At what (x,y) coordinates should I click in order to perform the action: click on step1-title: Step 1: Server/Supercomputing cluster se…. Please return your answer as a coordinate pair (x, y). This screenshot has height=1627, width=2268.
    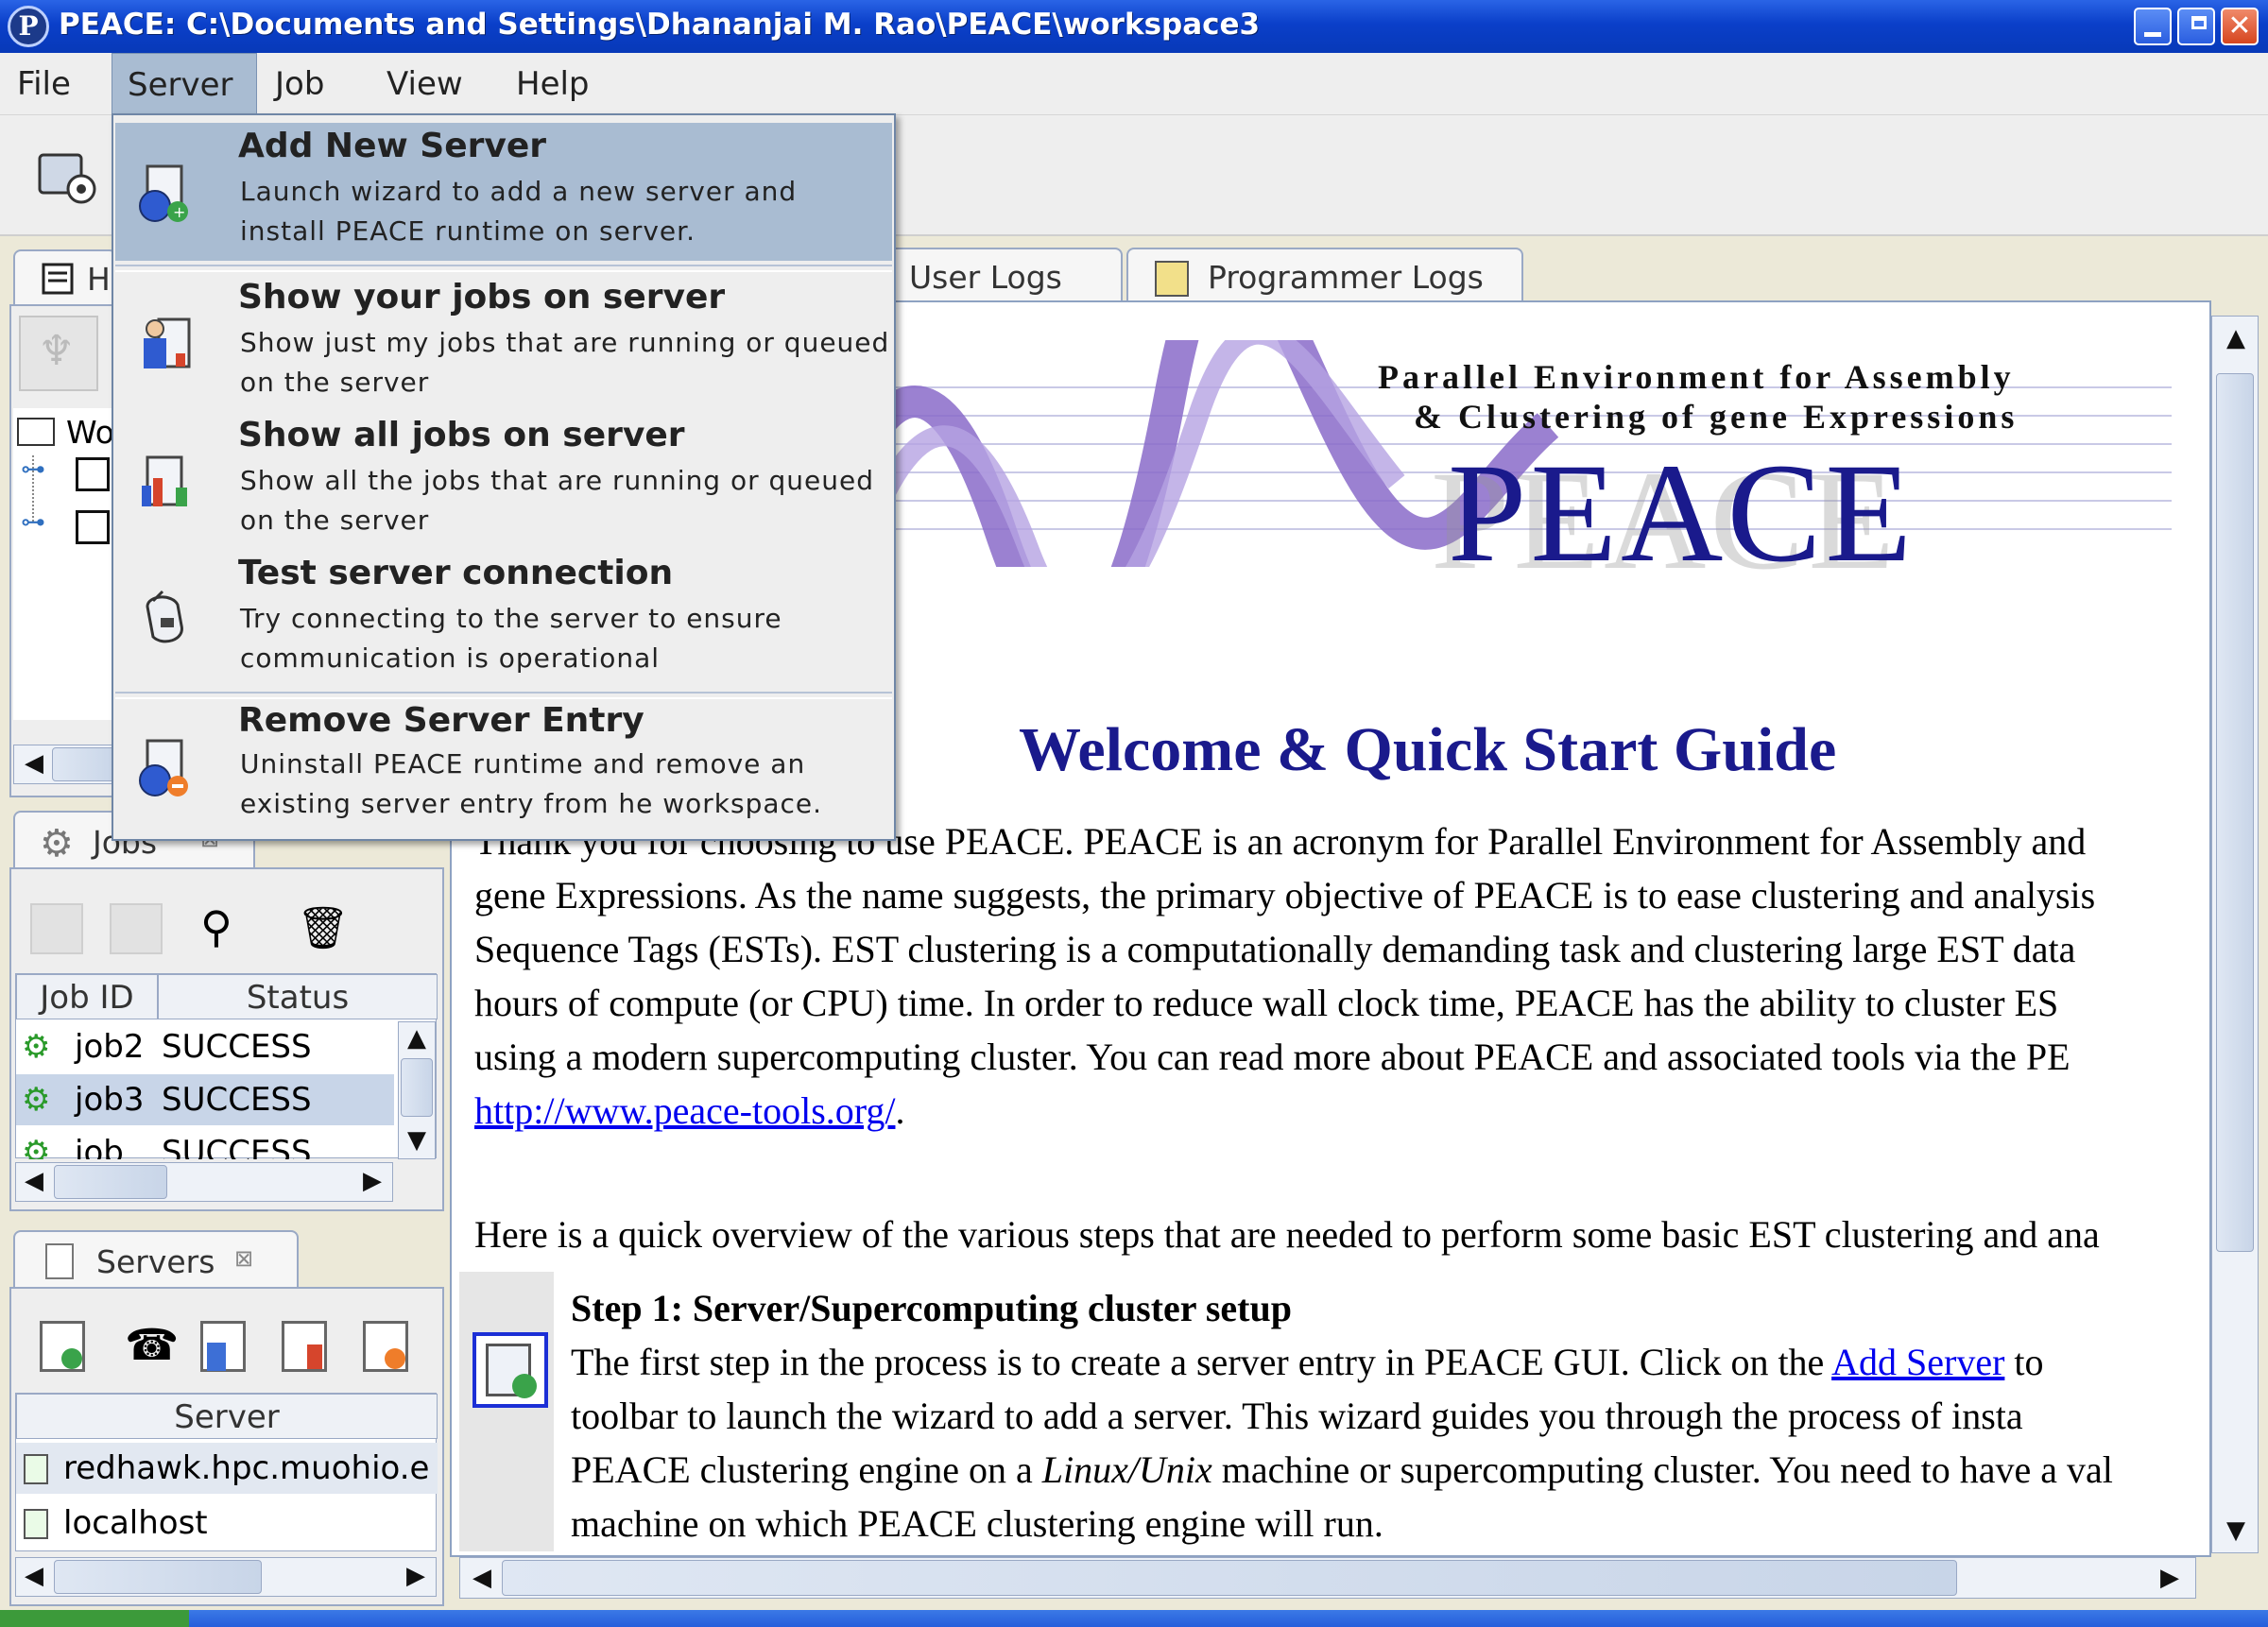
    Looking at the image, I should click on (931, 1308).